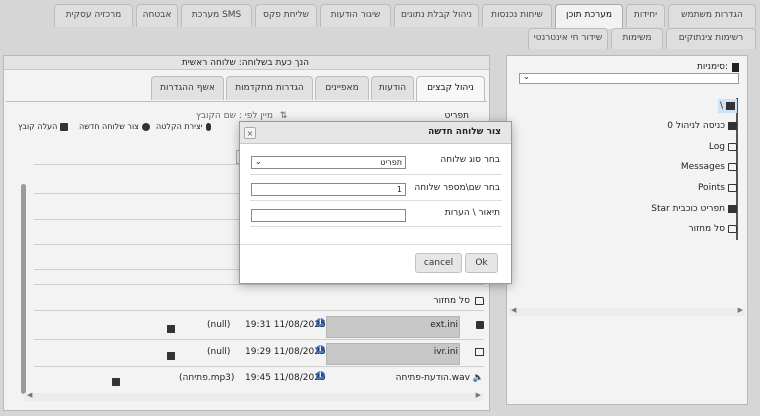 The width and height of the screenshot is (760, 416). I want to click on tab-content-system: מערכת תוכן, so click(589, 16).